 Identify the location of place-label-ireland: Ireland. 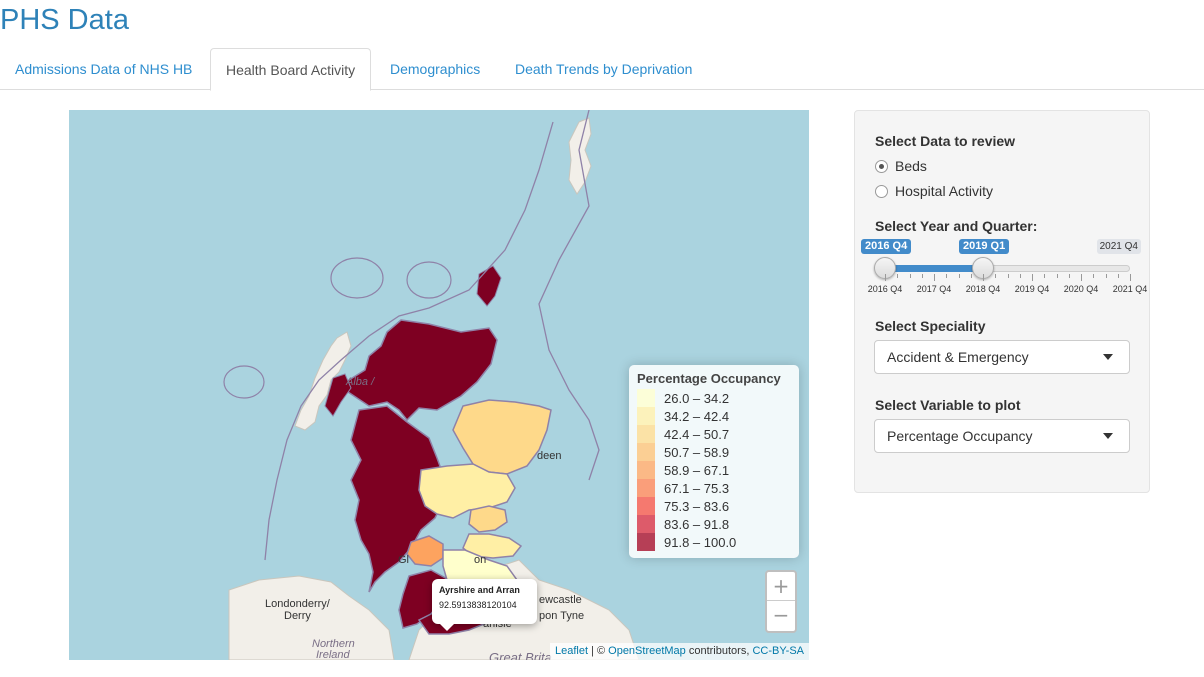
(333, 654).